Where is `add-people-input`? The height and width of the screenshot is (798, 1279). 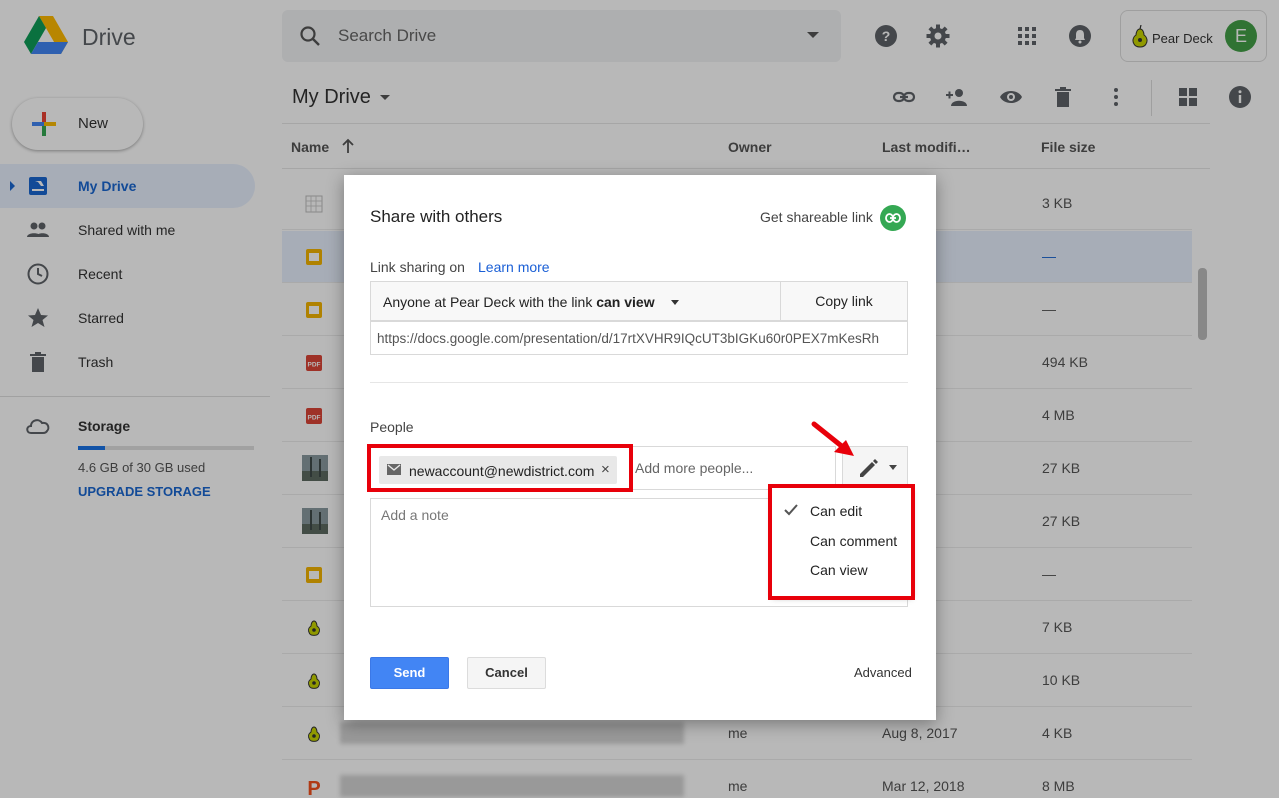 add-people-input is located at coordinates (733, 468).